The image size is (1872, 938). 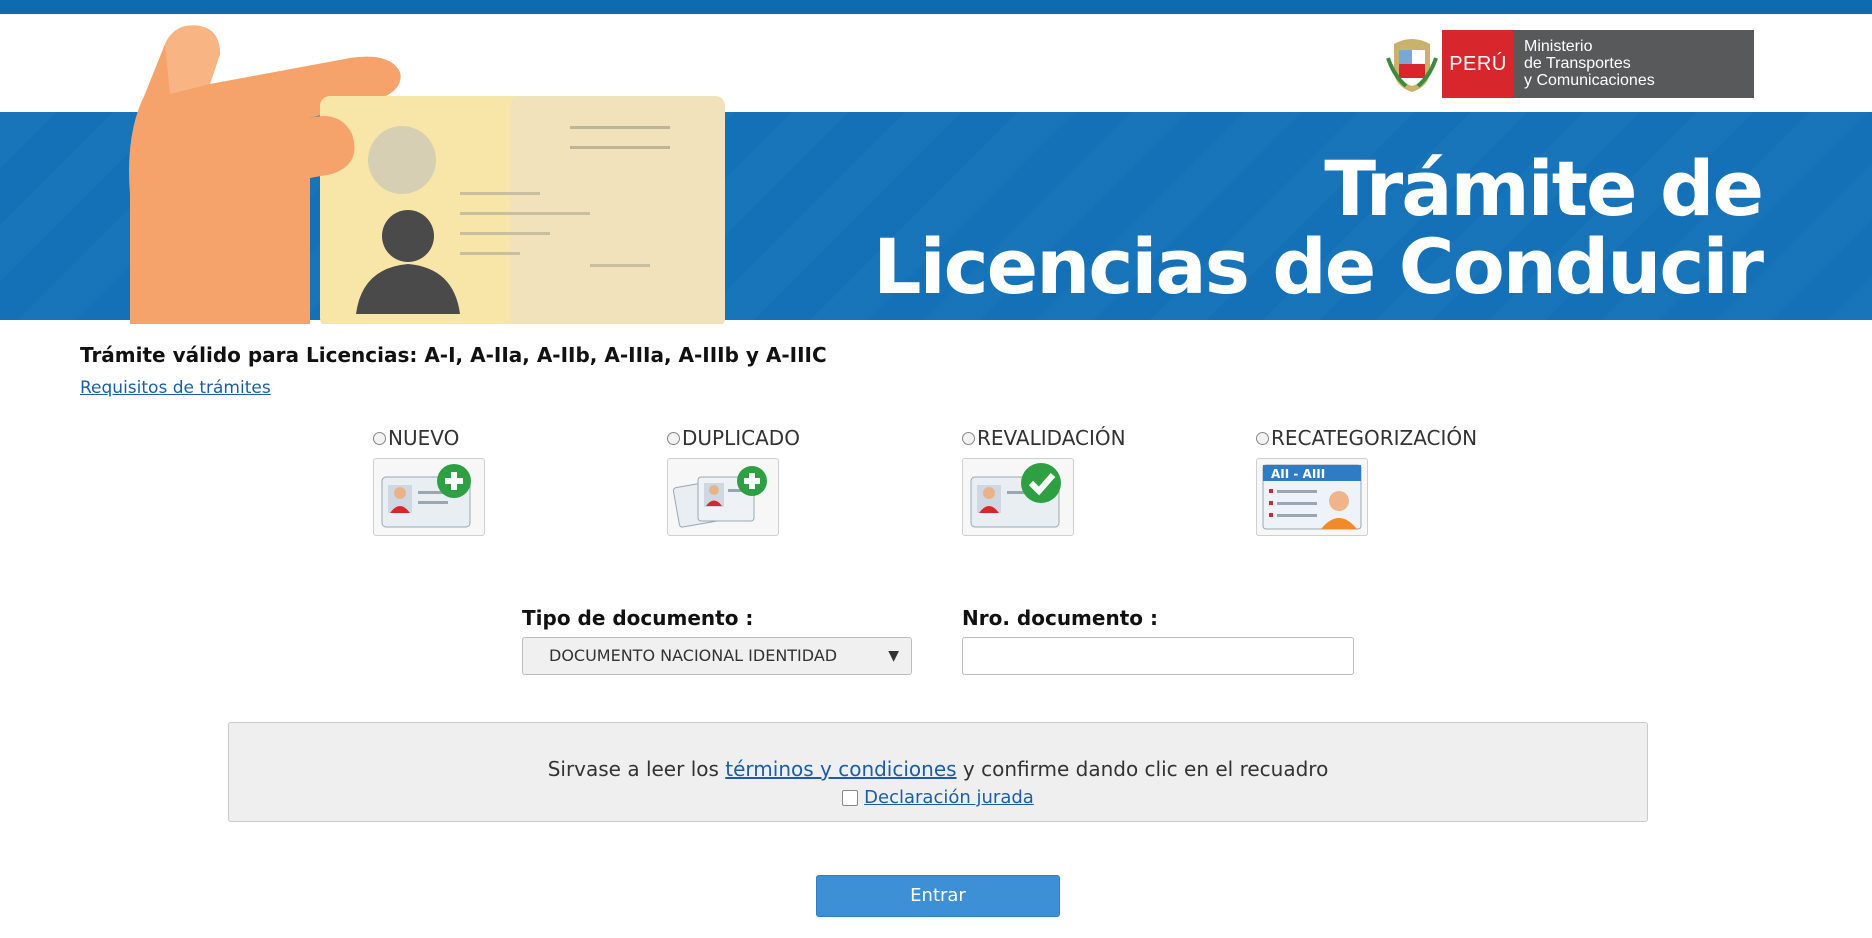 What do you see at coordinates (1142, 769) in the screenshot?
I see `terms-suffix: y confirme dando clic en el recuadro` at bounding box center [1142, 769].